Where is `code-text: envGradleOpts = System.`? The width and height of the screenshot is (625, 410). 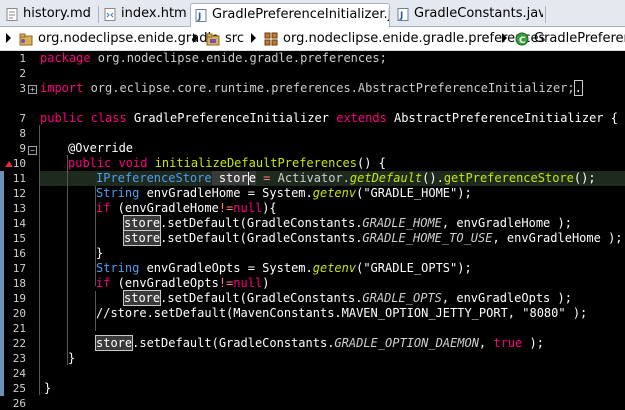 code-text: envGradleOpts = System. is located at coordinates (226, 268).